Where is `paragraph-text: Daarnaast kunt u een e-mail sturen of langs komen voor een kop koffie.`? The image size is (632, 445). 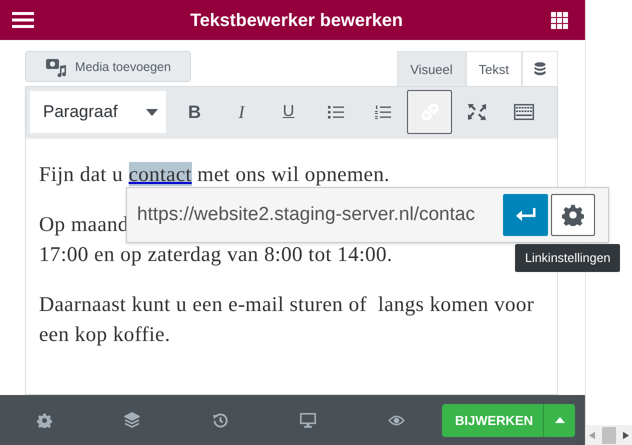 paragraph-text: Daarnaast kunt u een e-mail sturen of langs komen voor een kop koffie. is located at coordinates (287, 319).